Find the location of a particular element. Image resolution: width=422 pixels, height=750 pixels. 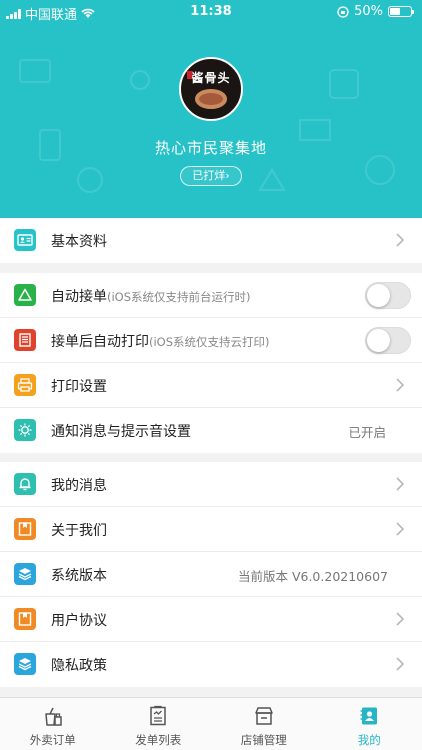

receipt-icon is located at coordinates (25, 340).